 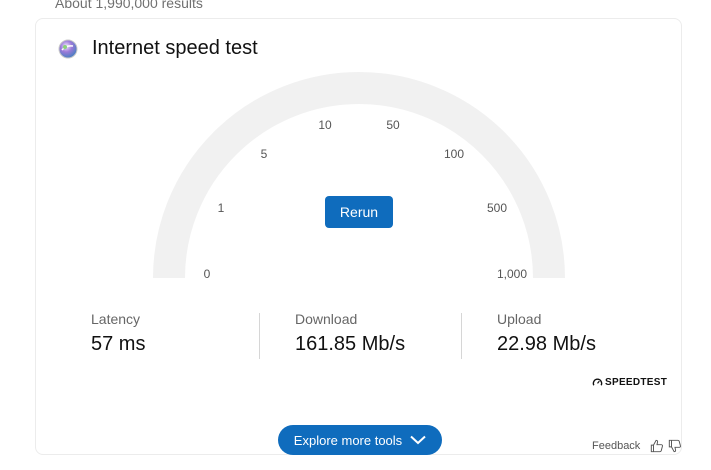 I want to click on gauge-label-0: 0, so click(x=207, y=274).